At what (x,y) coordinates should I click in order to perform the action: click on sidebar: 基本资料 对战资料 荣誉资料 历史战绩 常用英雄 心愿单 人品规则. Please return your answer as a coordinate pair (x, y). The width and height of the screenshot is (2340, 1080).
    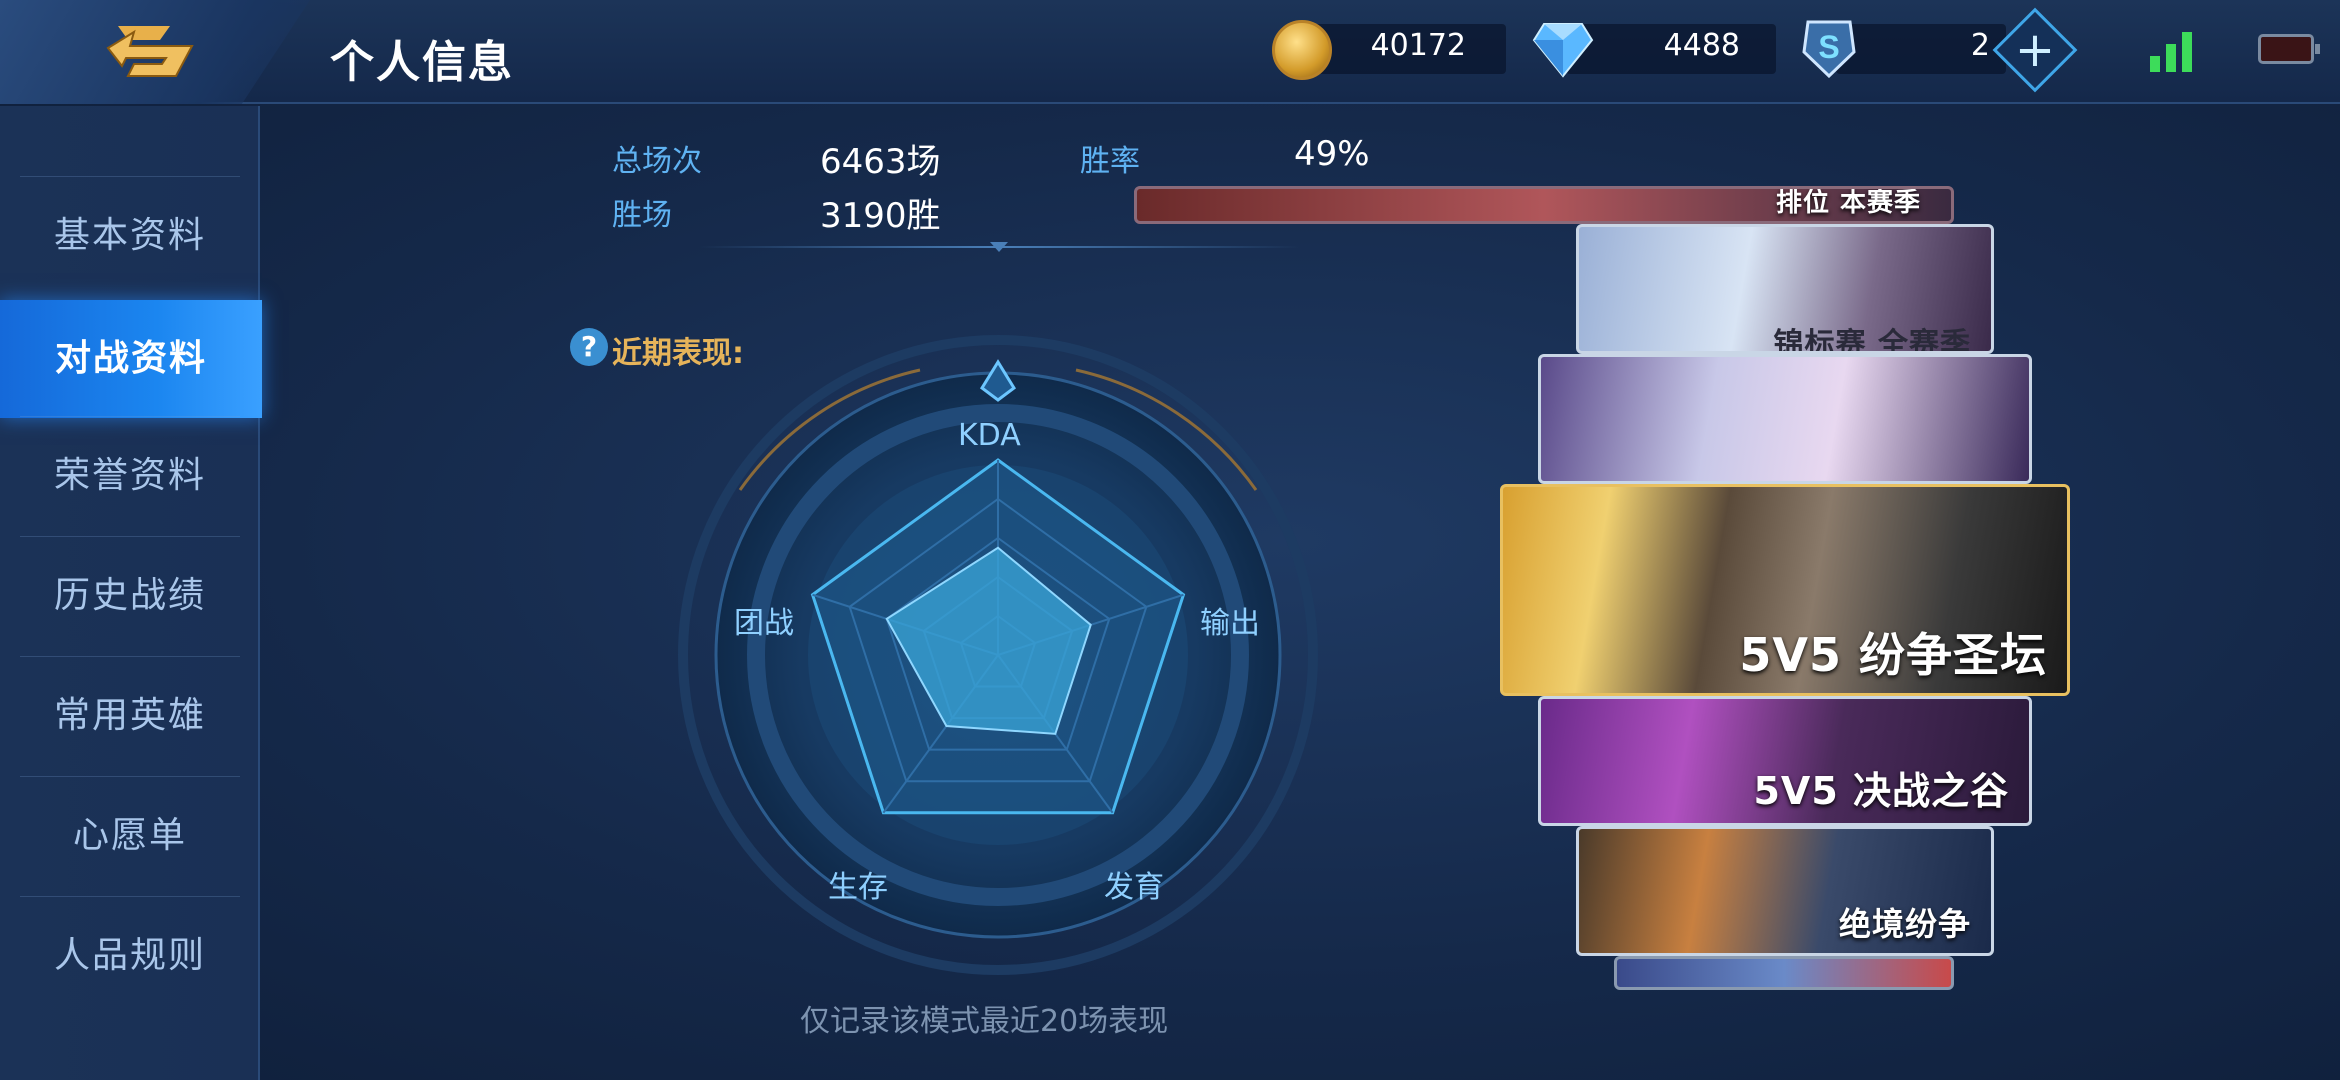
    Looking at the image, I should click on (131, 593).